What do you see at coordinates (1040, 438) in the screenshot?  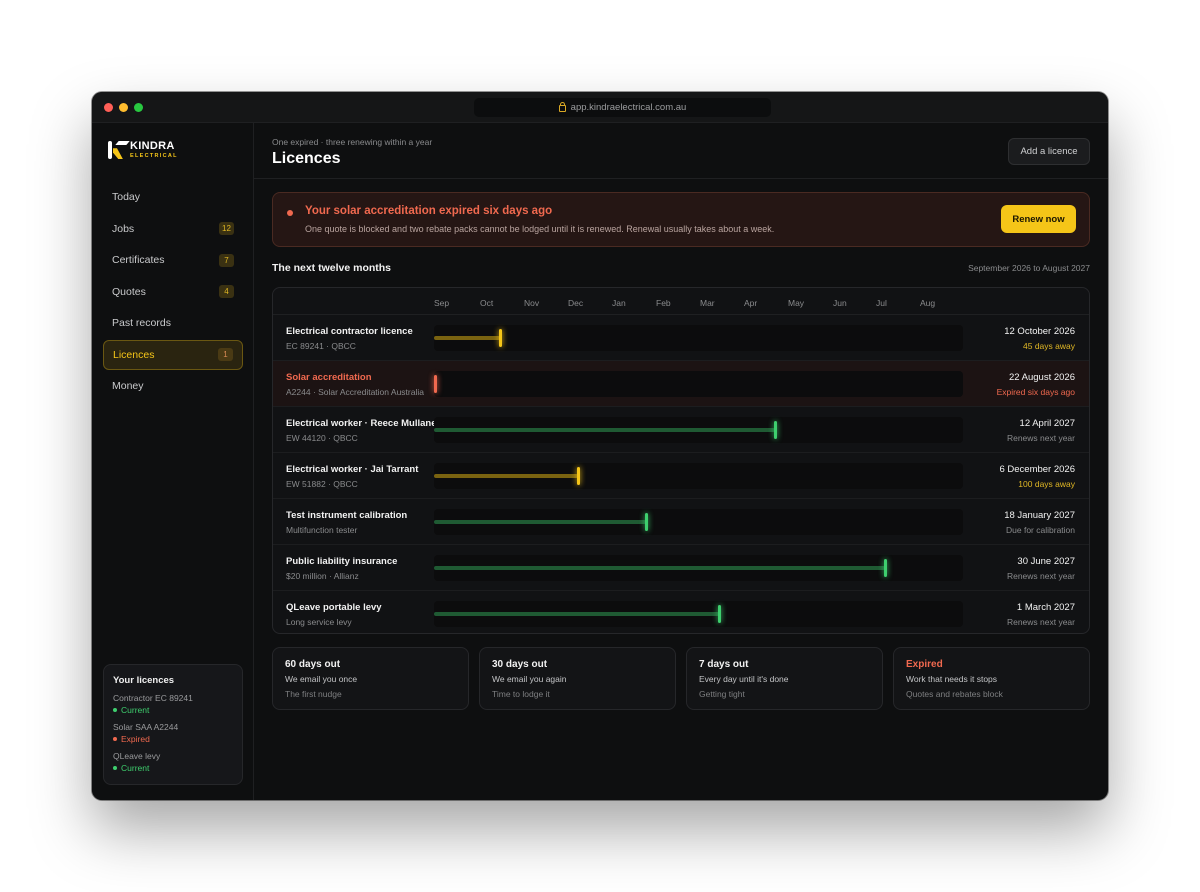 I see `expiry-status: Renews next year` at bounding box center [1040, 438].